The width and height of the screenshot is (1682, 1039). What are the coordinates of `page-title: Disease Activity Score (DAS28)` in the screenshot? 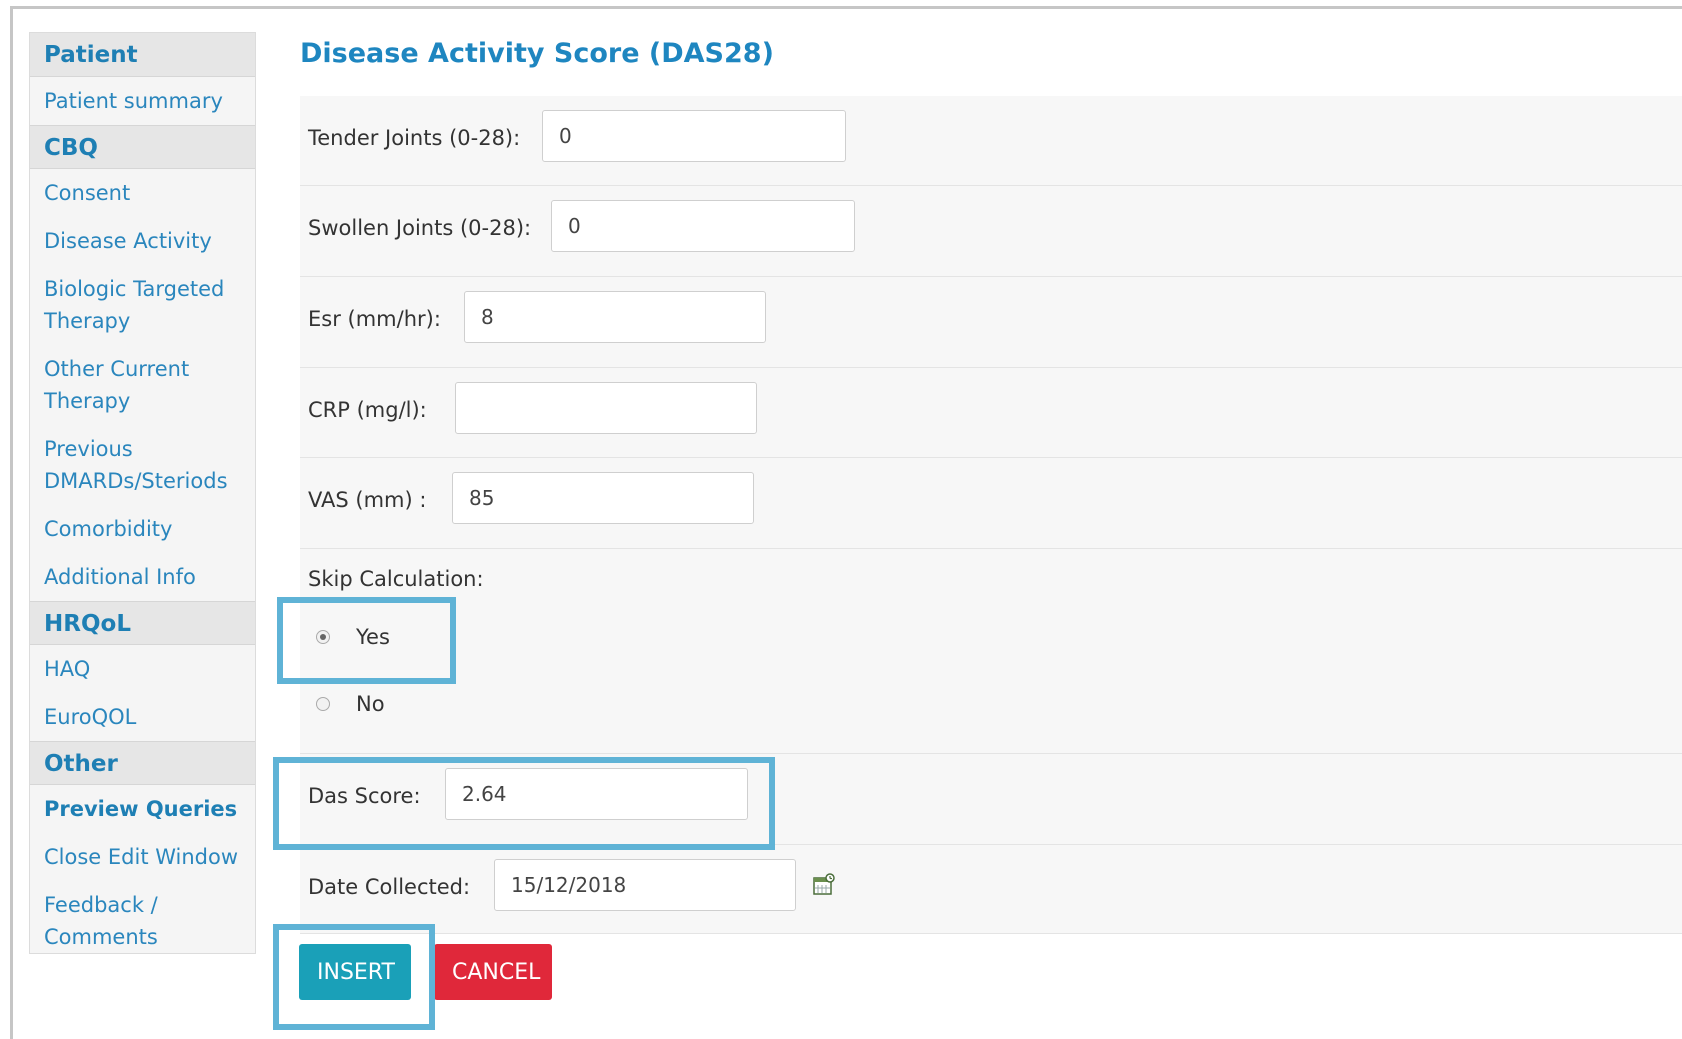 It's located at (537, 53).